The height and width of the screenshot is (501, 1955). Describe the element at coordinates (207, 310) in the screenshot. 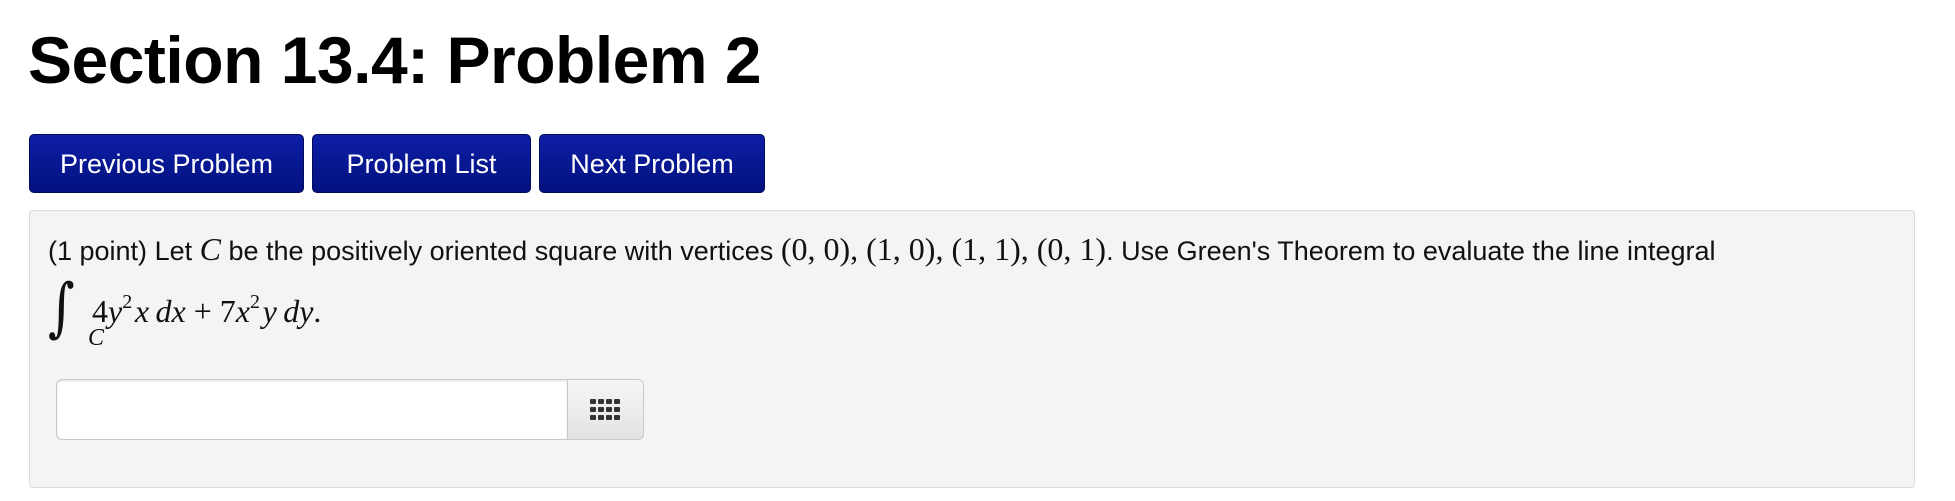

I see `integrand: 4y2 x dx + 7x2 y dy.` at that location.